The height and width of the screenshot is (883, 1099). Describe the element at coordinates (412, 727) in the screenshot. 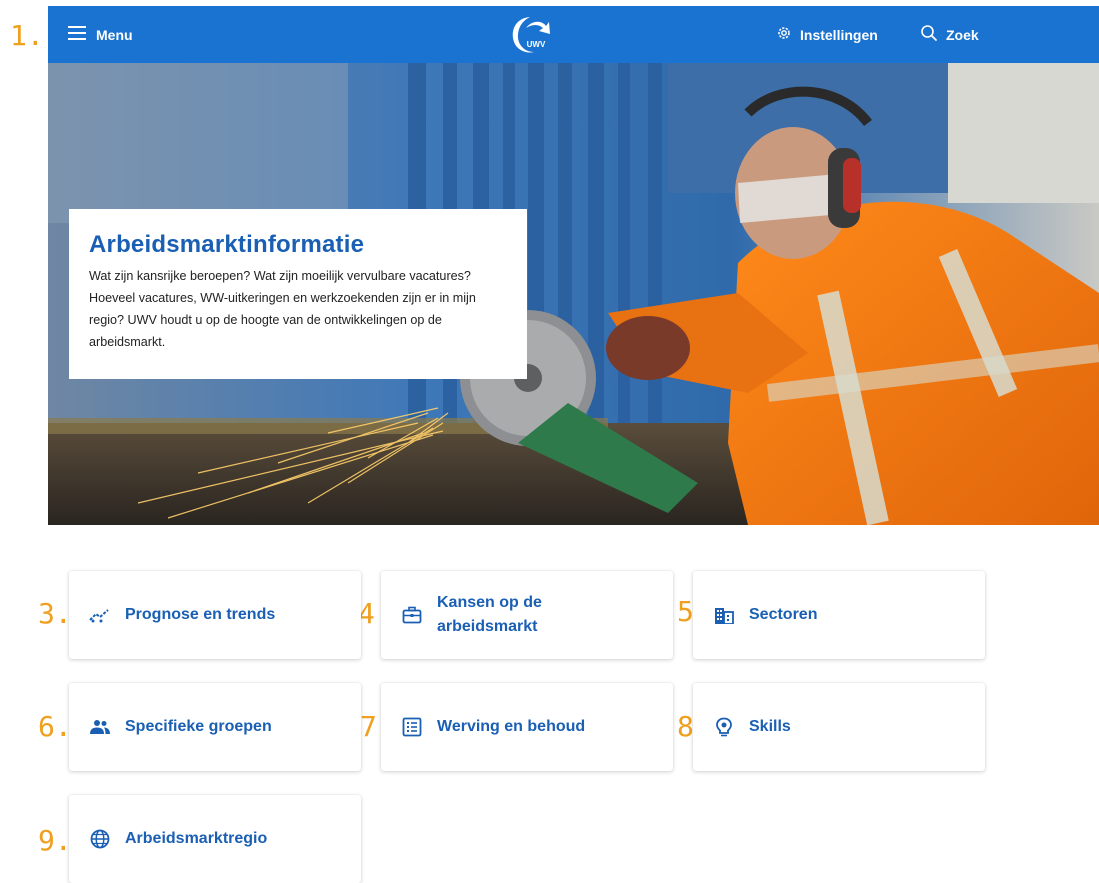

I see `list-icon` at that location.